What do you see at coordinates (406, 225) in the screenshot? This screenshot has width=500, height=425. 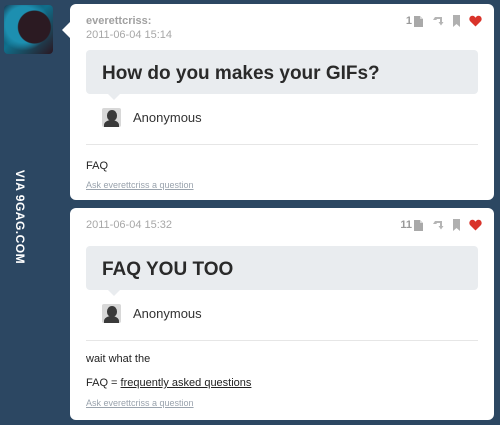 I see `notes-count-value: 11` at bounding box center [406, 225].